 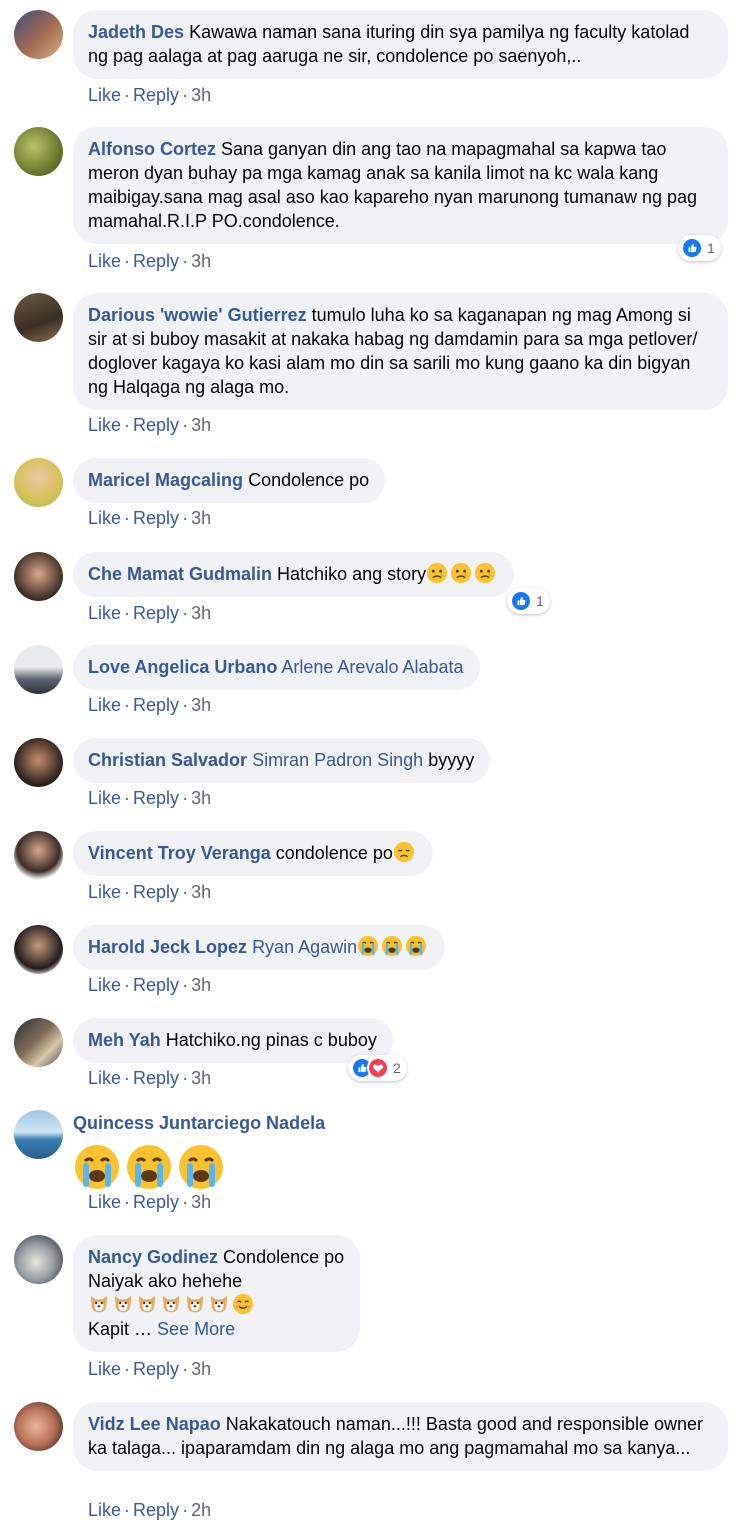 I want to click on tagged-user: Simran Padron Singh, so click(x=337, y=760).